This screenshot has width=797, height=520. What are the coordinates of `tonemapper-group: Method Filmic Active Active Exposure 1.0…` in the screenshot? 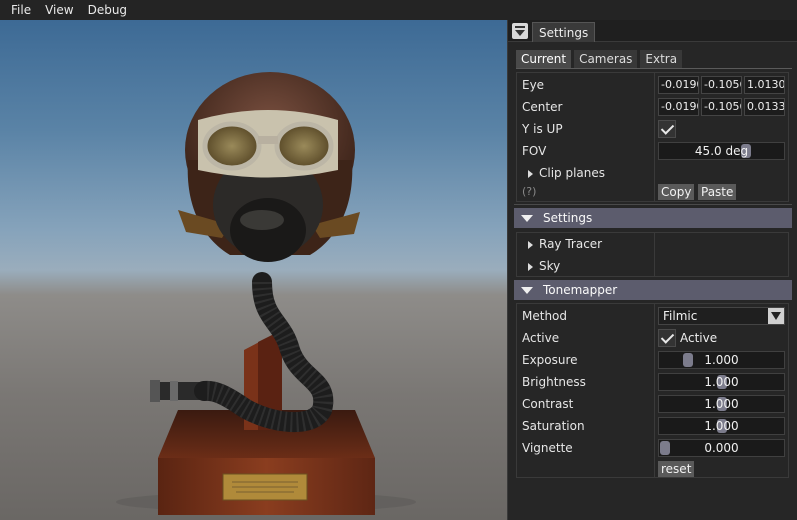 It's located at (652, 390).